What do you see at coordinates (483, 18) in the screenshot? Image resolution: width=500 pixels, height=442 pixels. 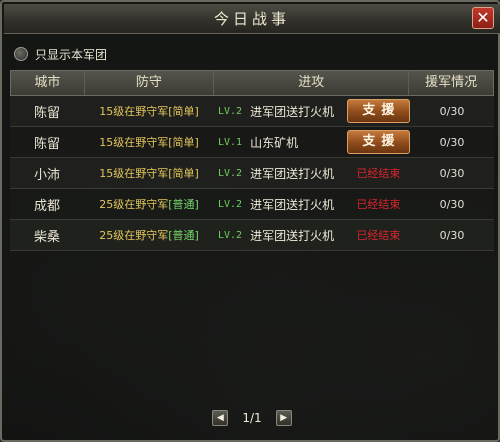 I see `close-icon: ✕` at bounding box center [483, 18].